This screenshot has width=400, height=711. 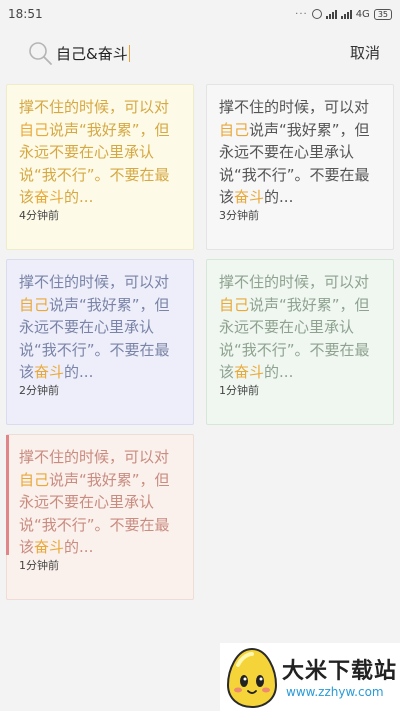 I want to click on more-dots-icon: ···, so click(x=301, y=14).